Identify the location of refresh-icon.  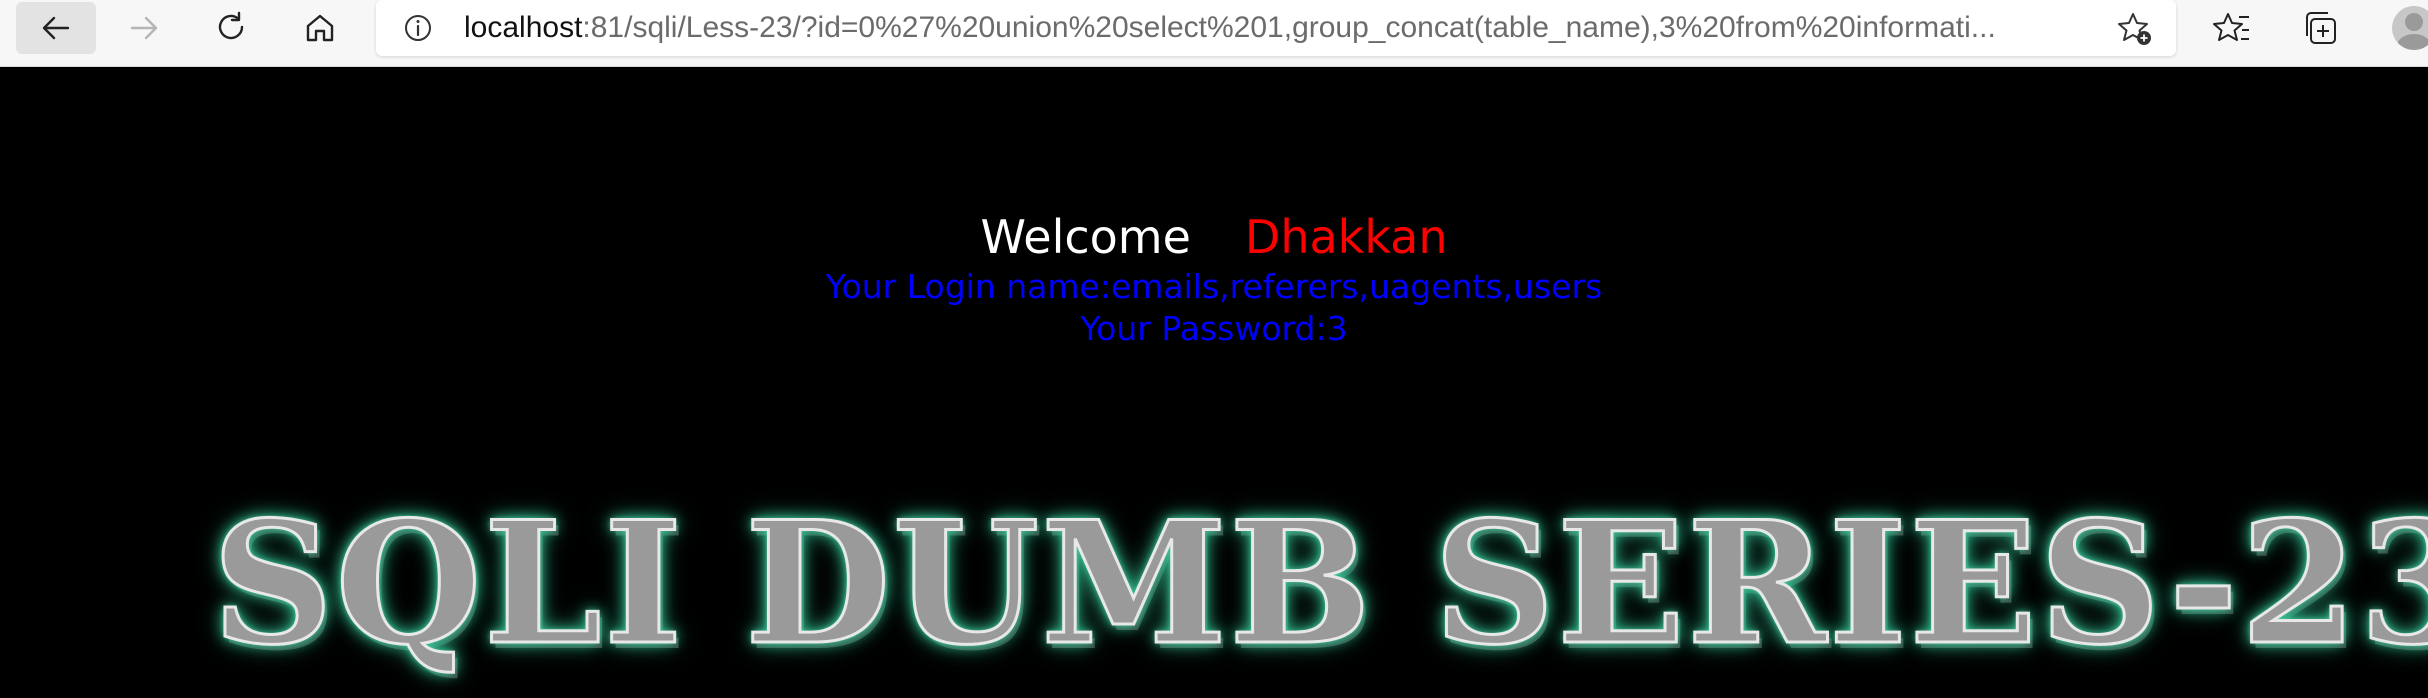
(231, 25).